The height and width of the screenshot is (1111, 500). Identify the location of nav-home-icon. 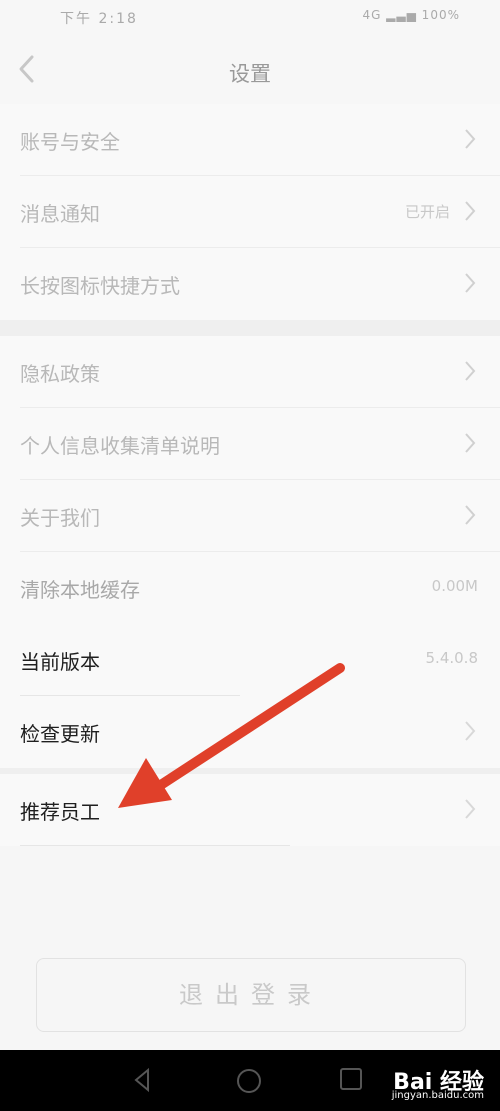
(249, 1083).